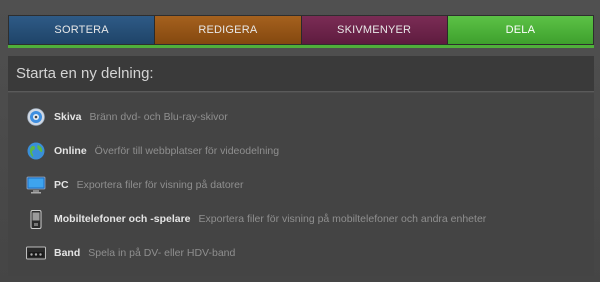 Image resolution: width=600 pixels, height=282 pixels. I want to click on option-description: Bränn dvd- och Blu-ray-skivor, so click(158, 117).